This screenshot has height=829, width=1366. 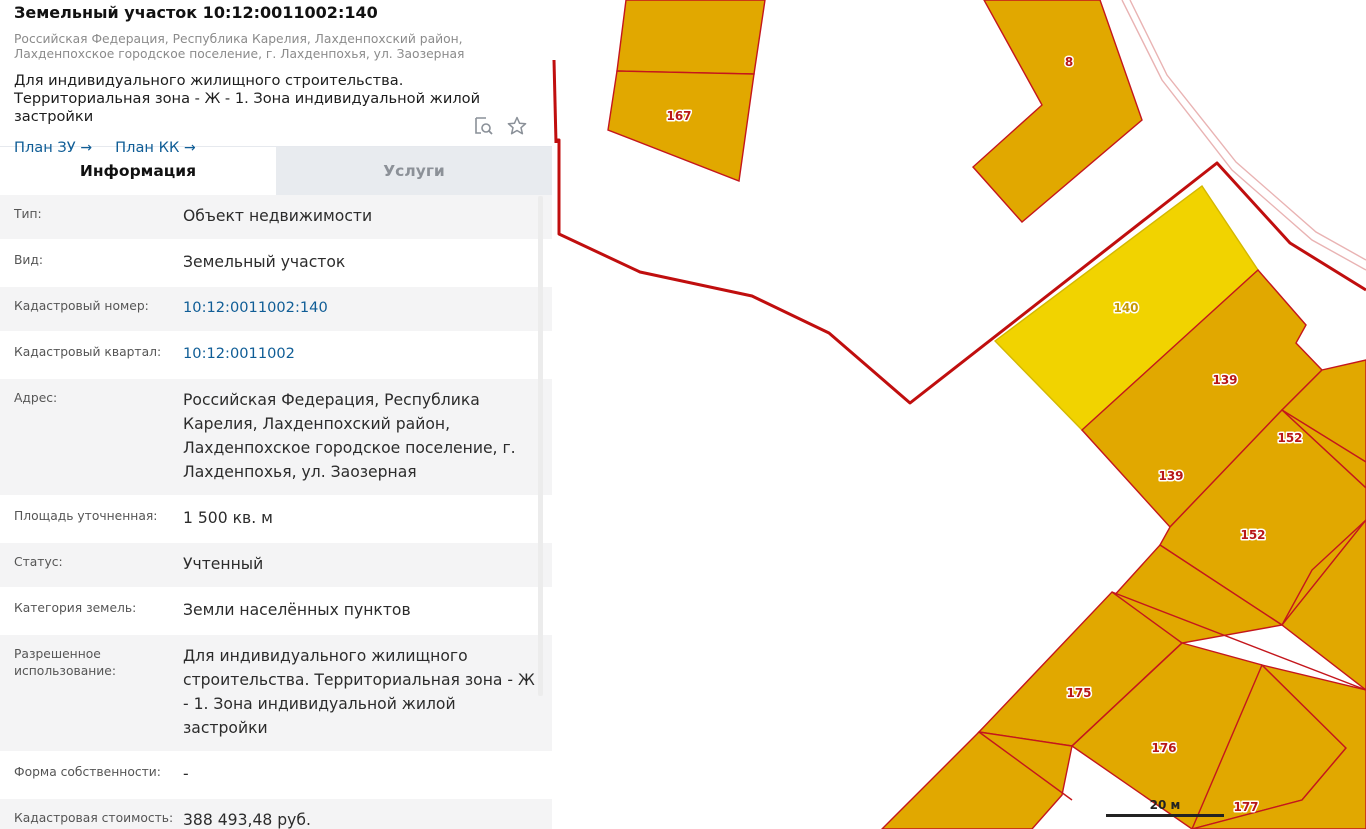 I want to click on plot-label-8: 8, so click(x=1069, y=62).